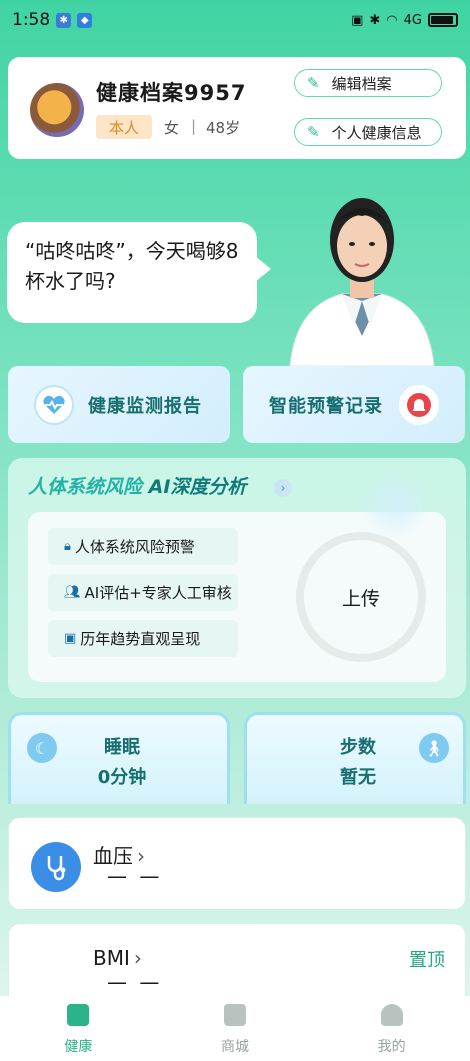  What do you see at coordinates (427, 959) in the screenshot?
I see `pin-to-top-button: 置顶` at bounding box center [427, 959].